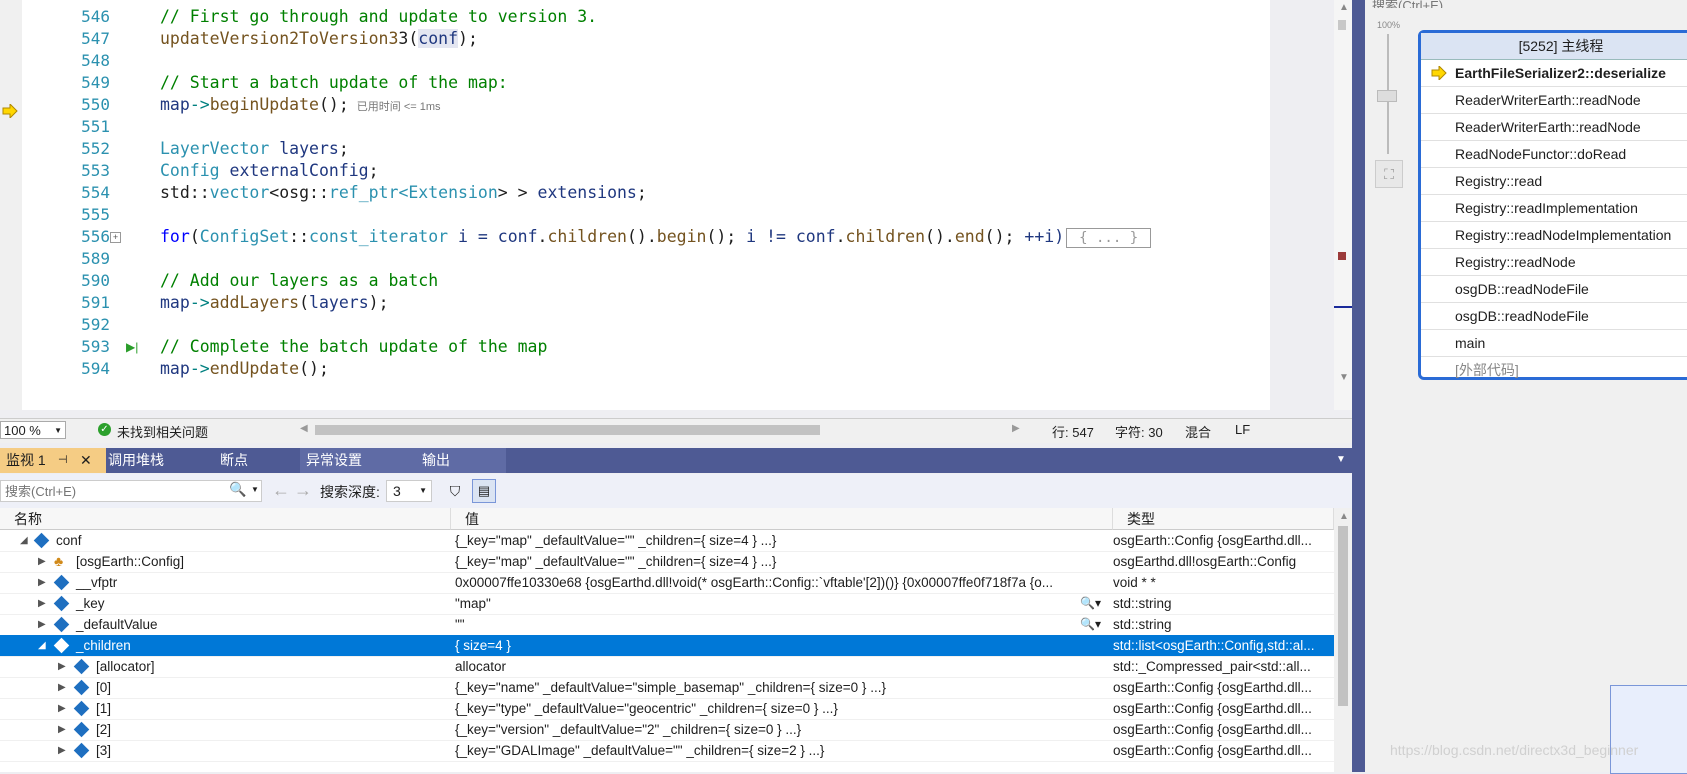 The height and width of the screenshot is (774, 1687). What do you see at coordinates (61, 624) in the screenshot?
I see `field-icon` at bounding box center [61, 624].